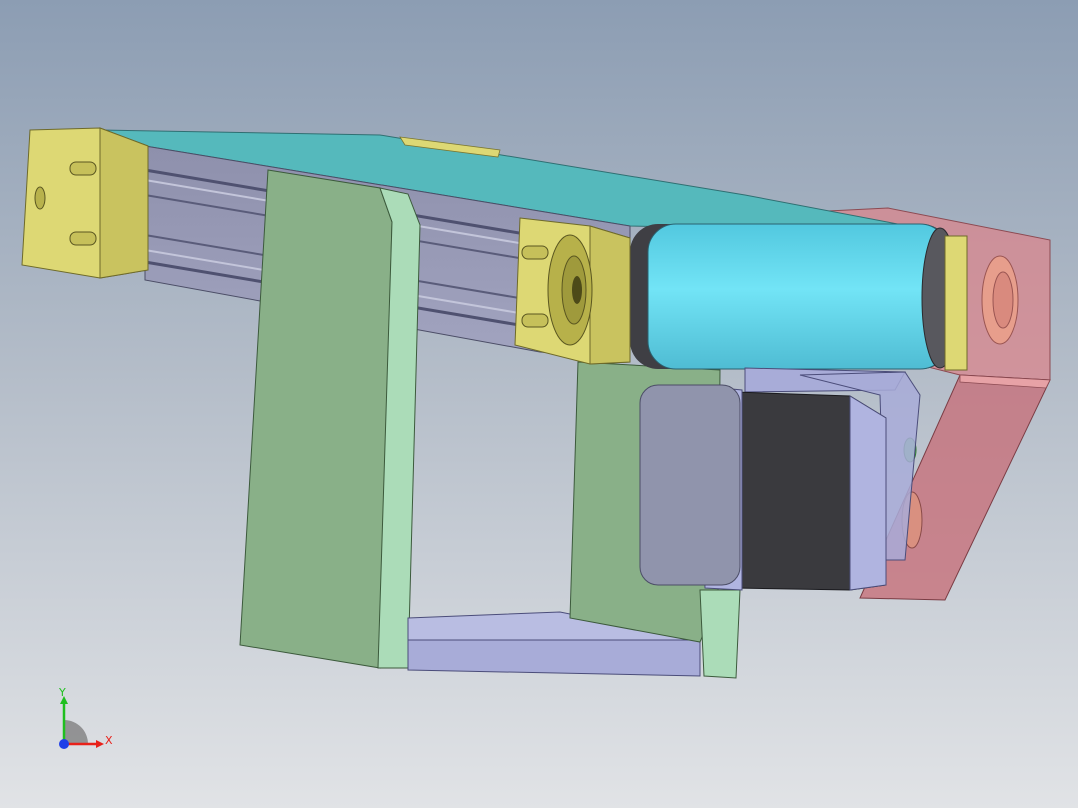  Describe the element at coordinates (763, 487) in the screenshot. I see `stepper-motor` at that location.